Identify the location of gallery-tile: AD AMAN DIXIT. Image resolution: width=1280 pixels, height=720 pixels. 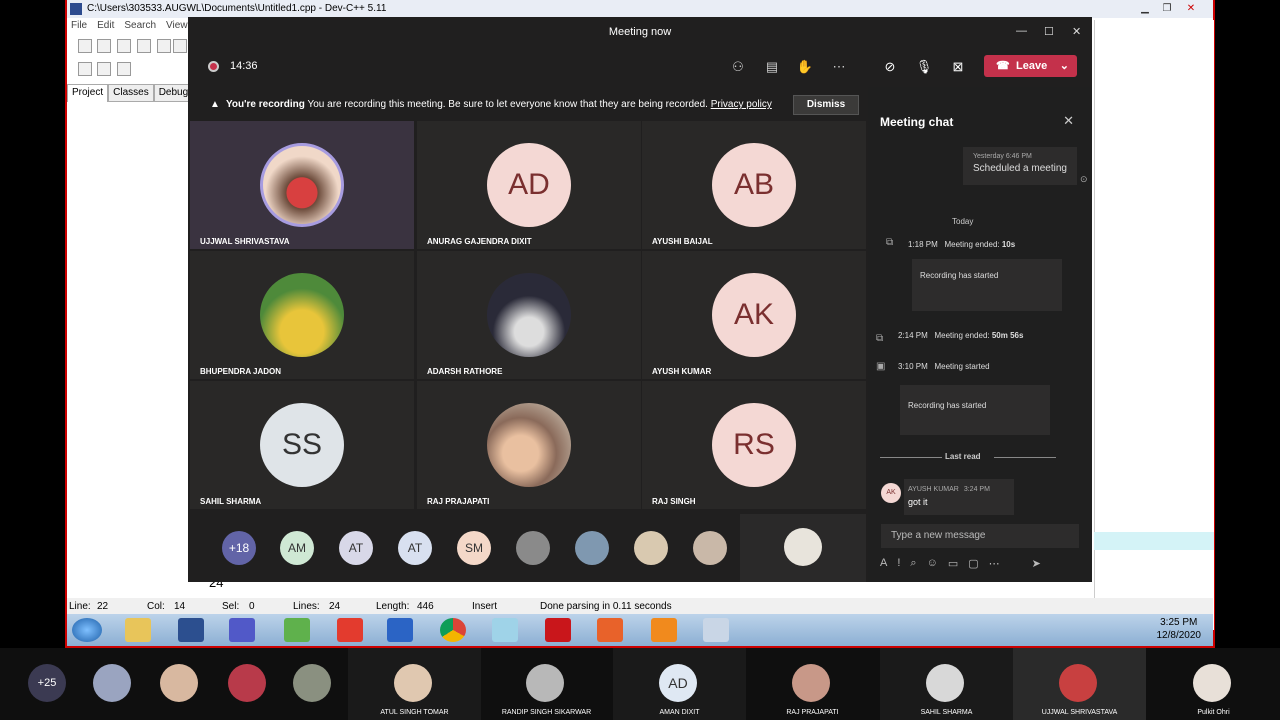
(679, 684).